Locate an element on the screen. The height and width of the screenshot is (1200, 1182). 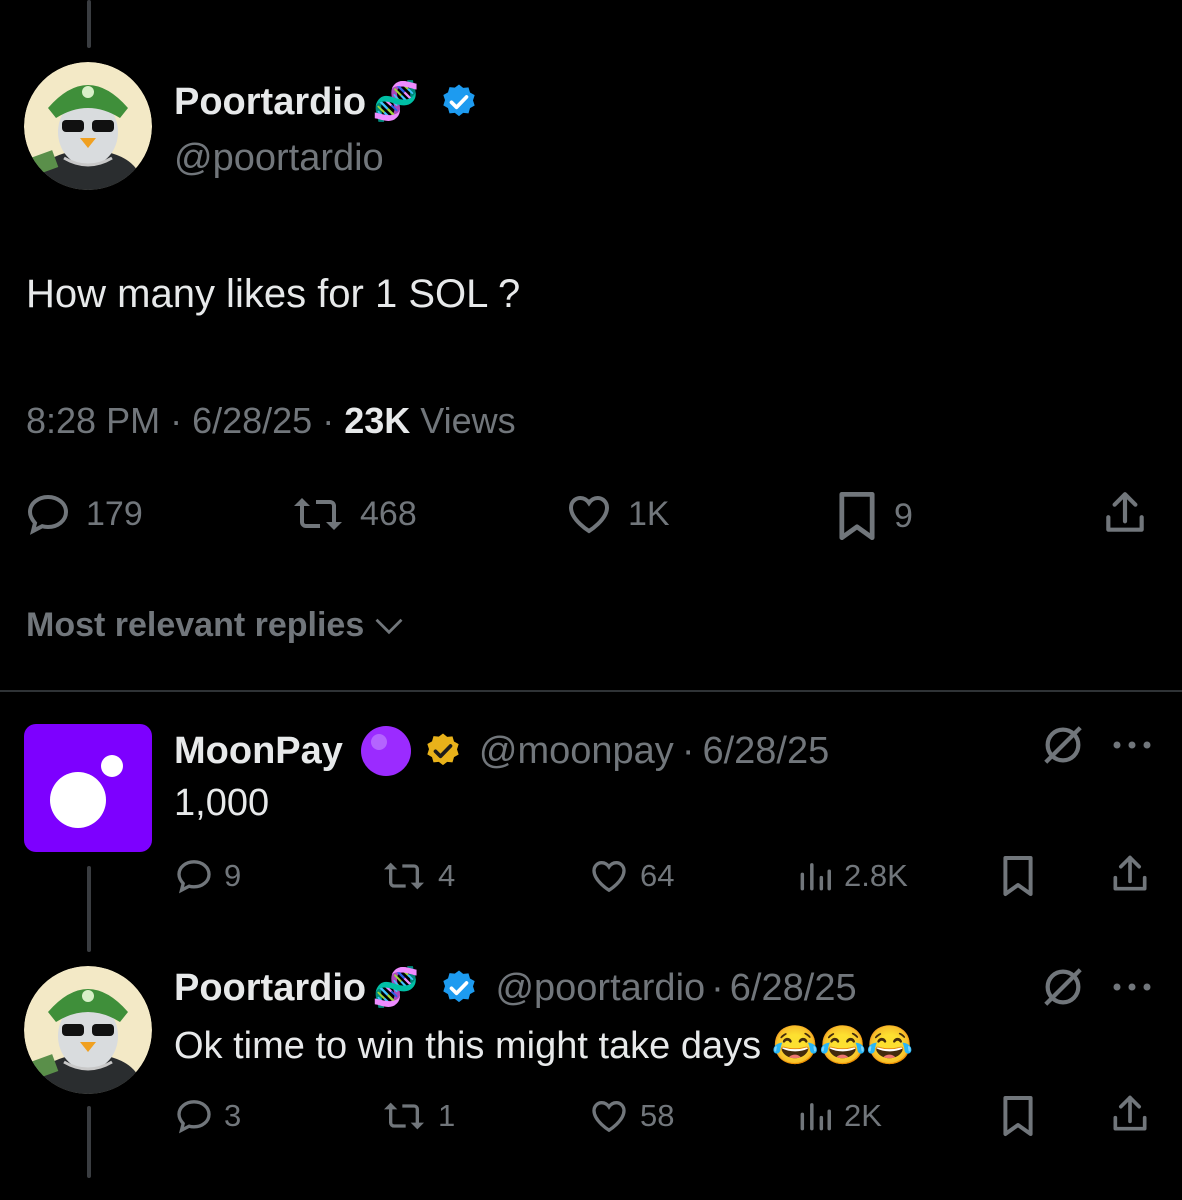
moonpay-logo-icon is located at coordinates (86, 791).